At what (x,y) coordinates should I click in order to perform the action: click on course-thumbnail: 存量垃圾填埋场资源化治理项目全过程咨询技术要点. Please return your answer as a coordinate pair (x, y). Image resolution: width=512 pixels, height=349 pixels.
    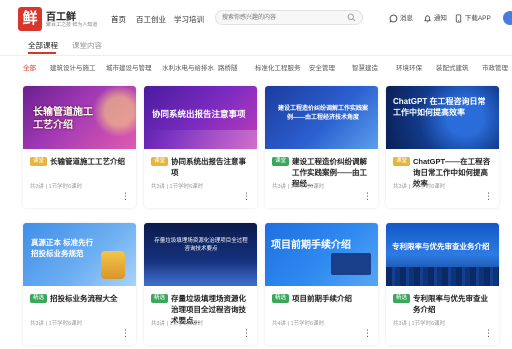
    Looking at the image, I should click on (200, 254).